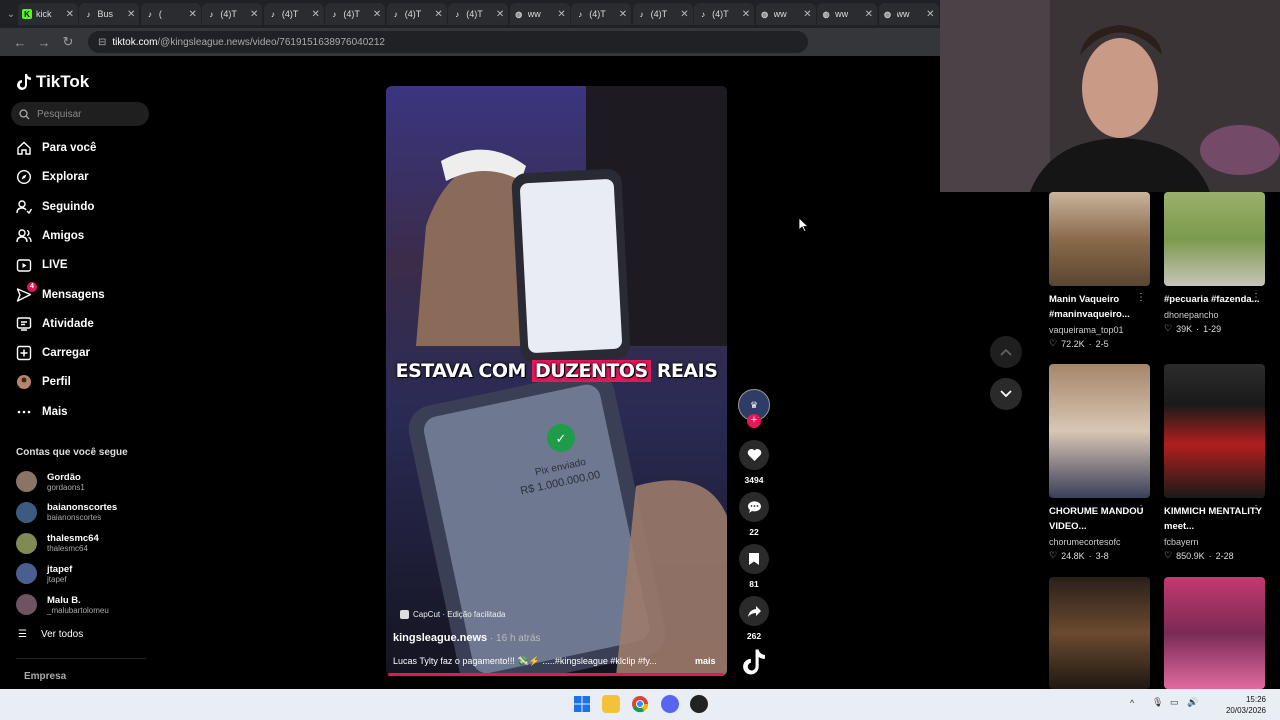  Describe the element at coordinates (1006, 394) in the screenshot. I see `next-video-button` at that location.